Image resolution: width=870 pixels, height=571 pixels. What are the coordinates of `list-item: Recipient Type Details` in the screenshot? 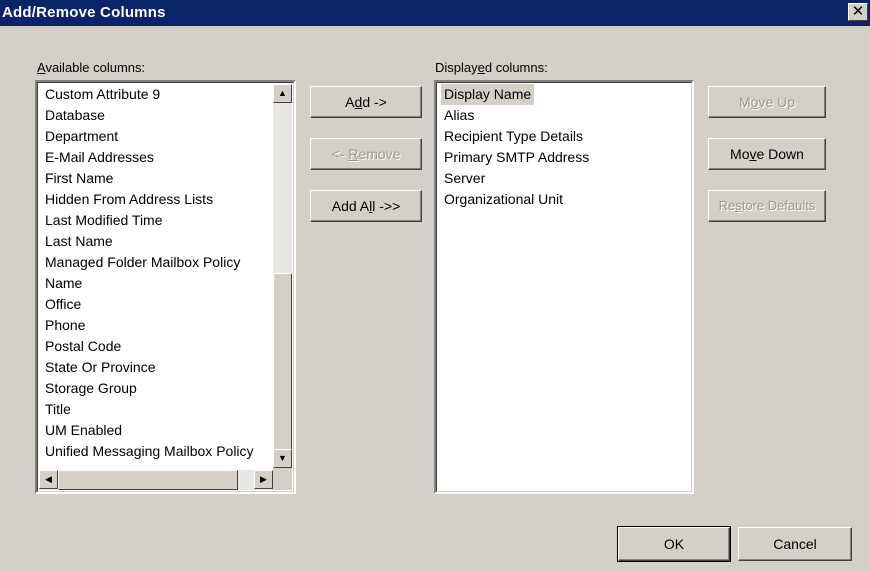 It's located at (513, 136).